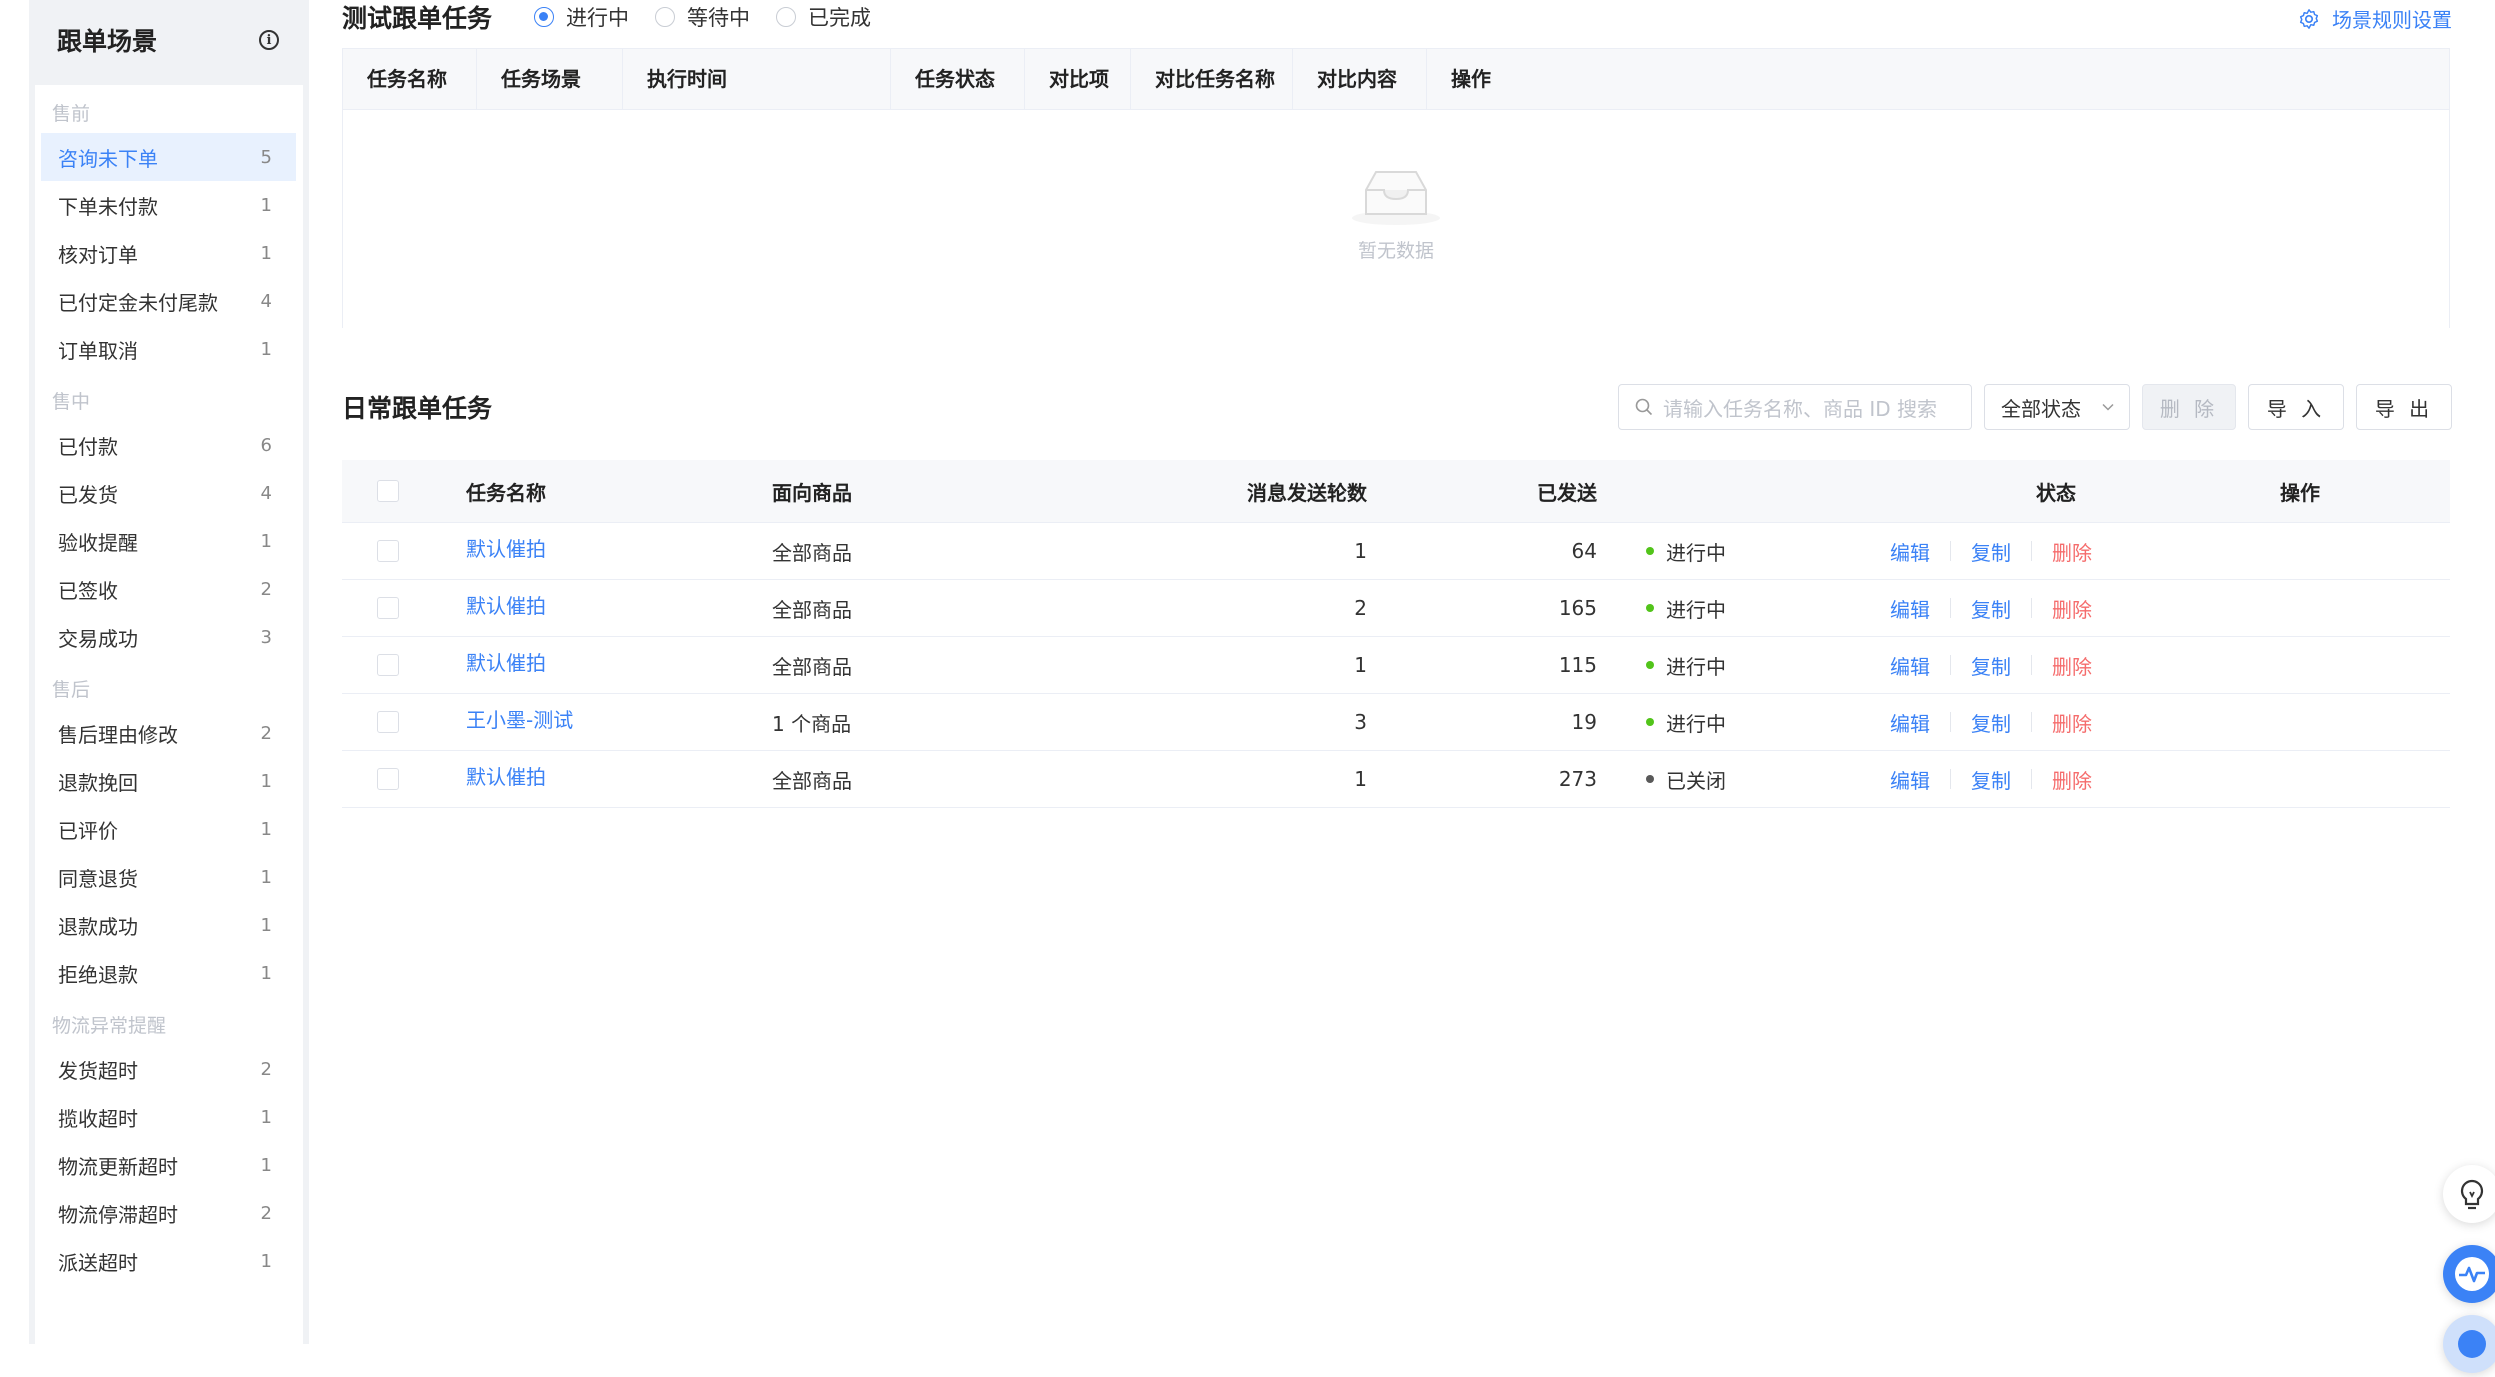 The image size is (2495, 1377). I want to click on daily-table-column-header: 操作, so click(2300, 492).